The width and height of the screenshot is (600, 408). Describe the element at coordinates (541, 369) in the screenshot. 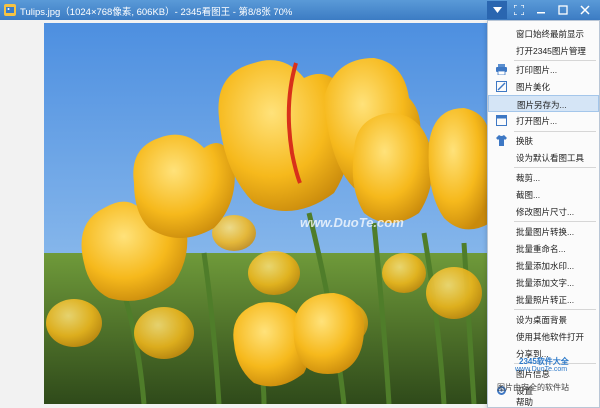

I see `site-watermark-url: www.DuoTe.com` at that location.